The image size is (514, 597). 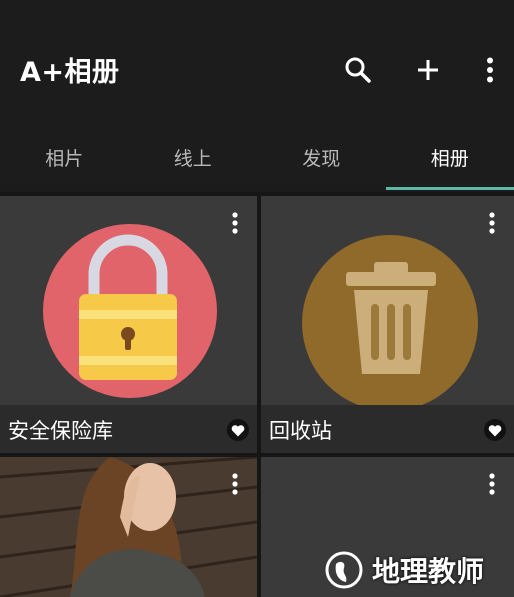 I want to click on album-title: 回收站, so click(x=300, y=431).